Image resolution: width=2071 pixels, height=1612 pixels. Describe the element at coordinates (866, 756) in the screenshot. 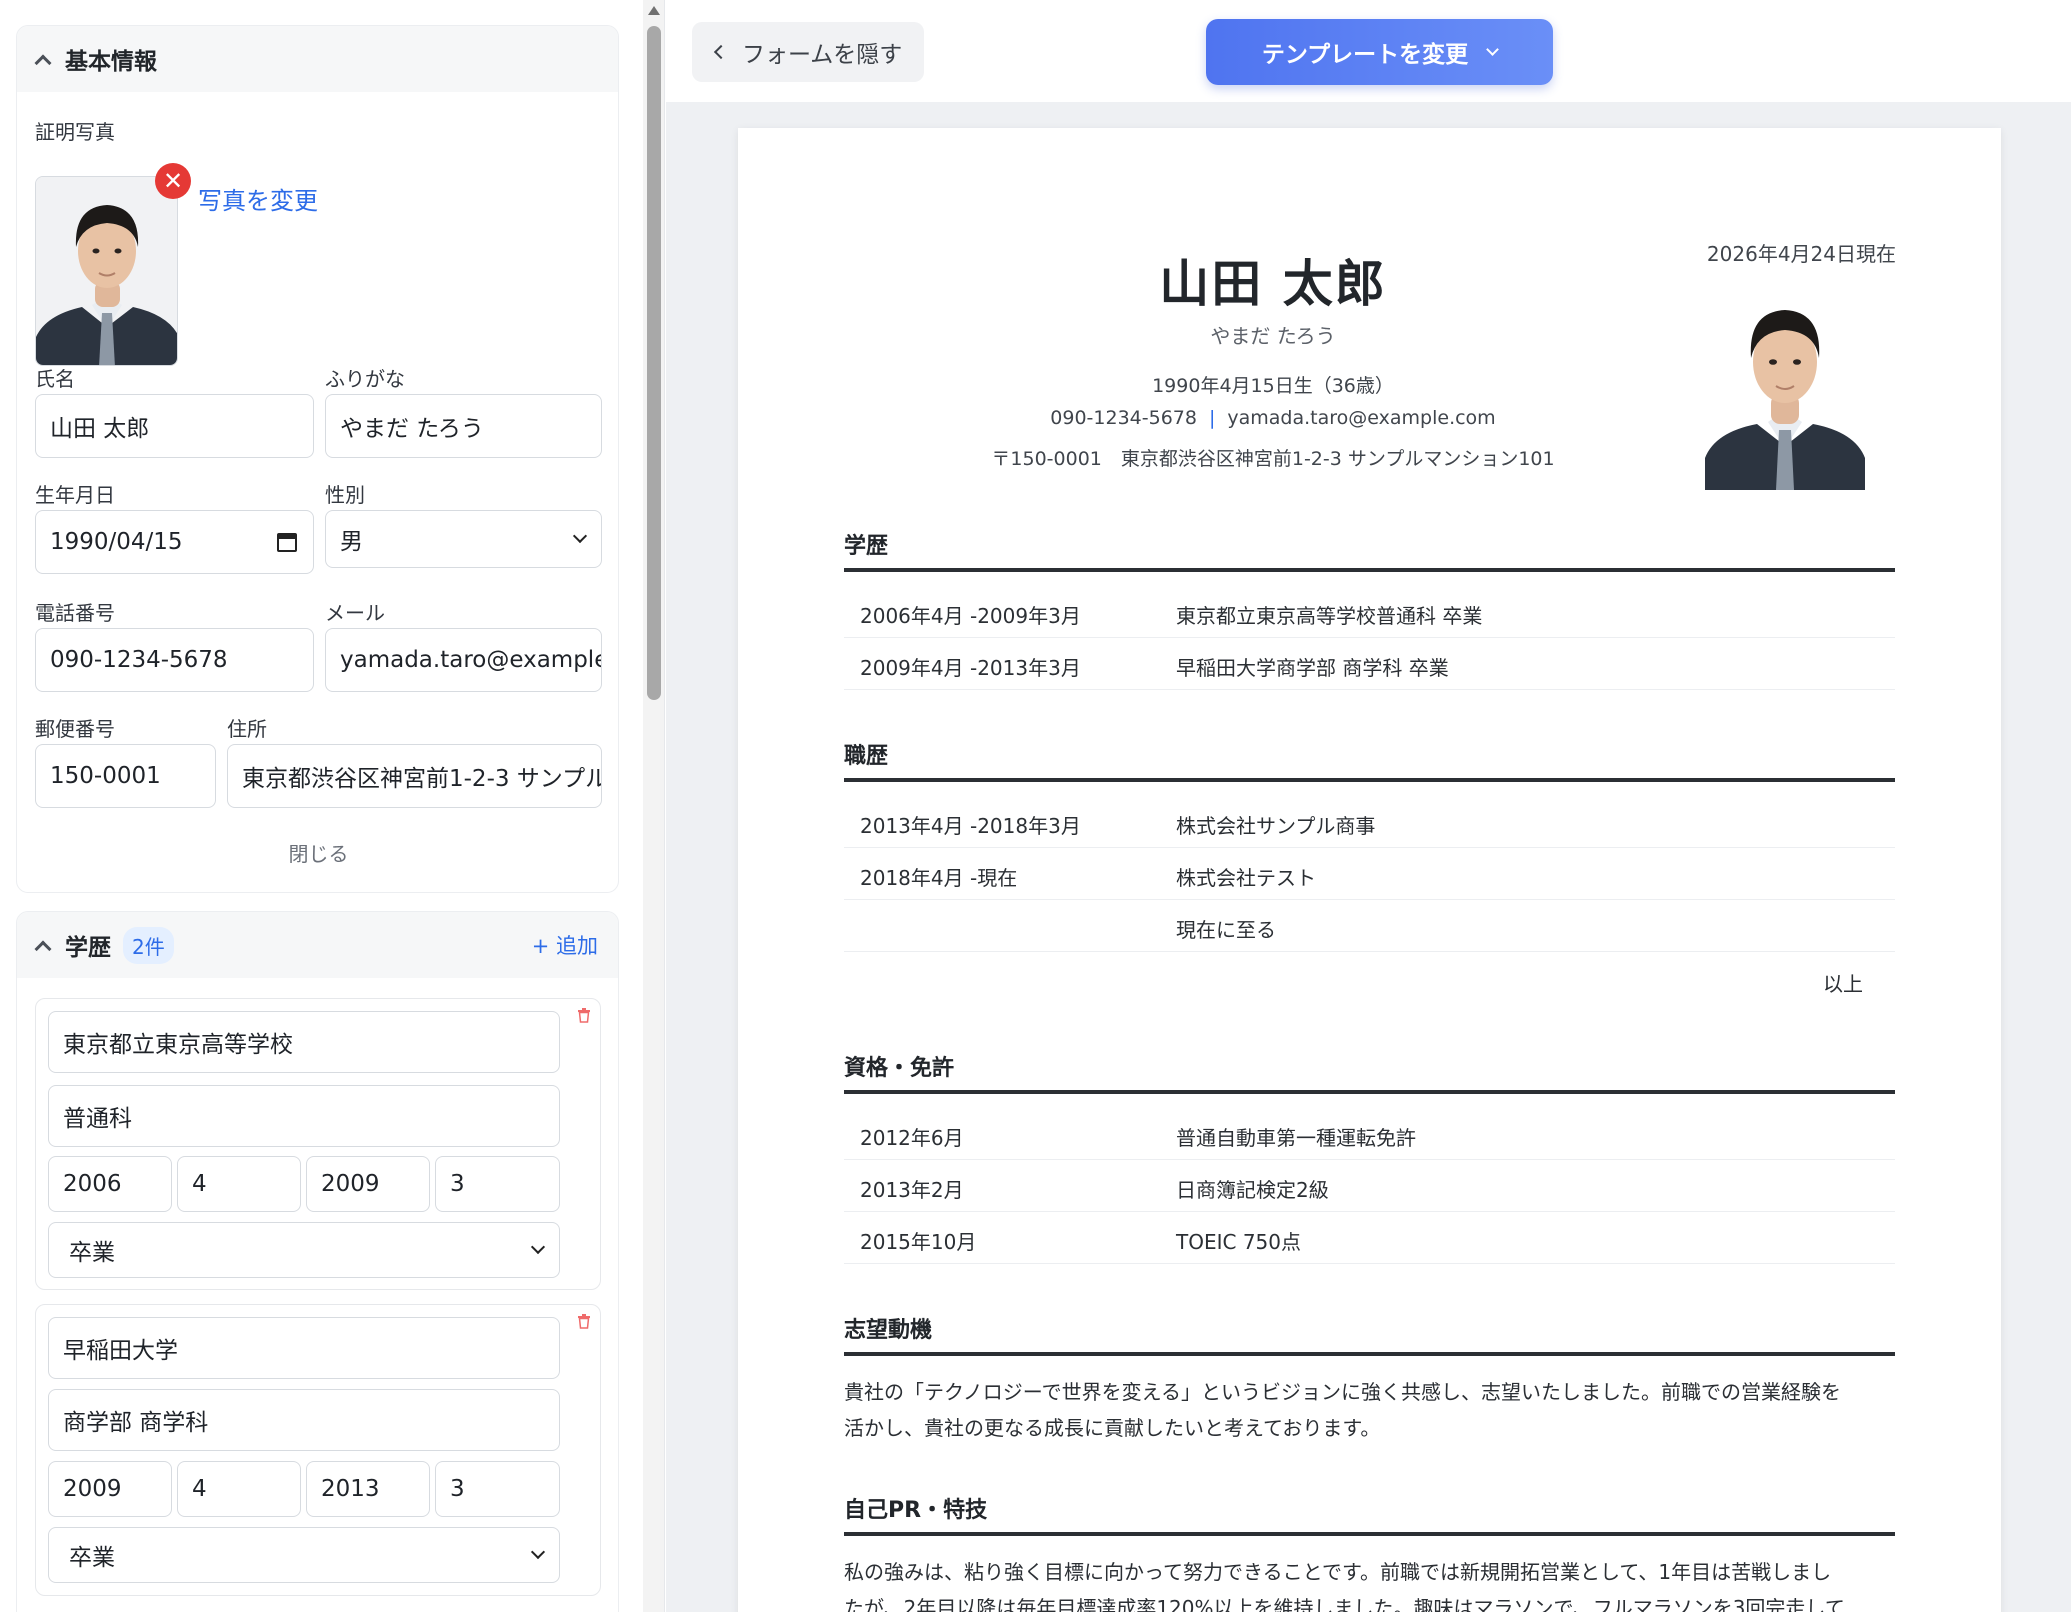

I see `section-work-title: 職歴` at that location.